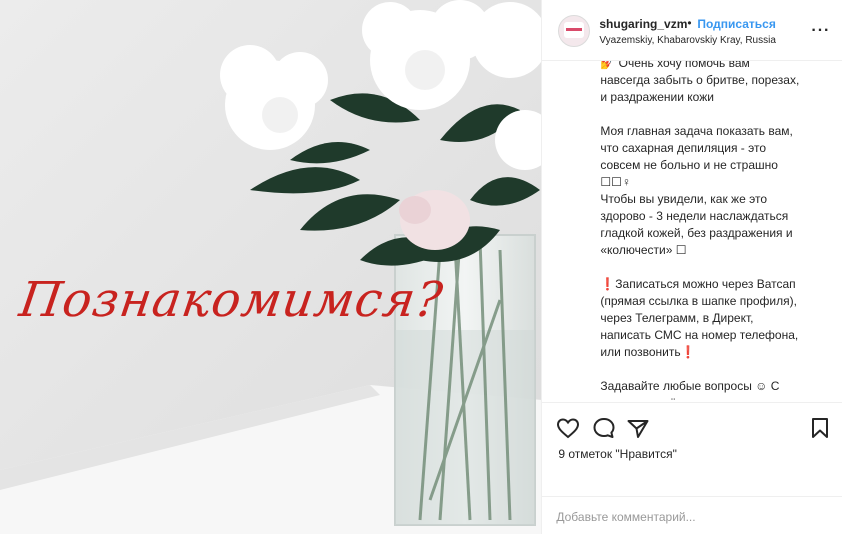  Describe the element at coordinates (736, 24) in the screenshot. I see `follow-button: Подписаться` at that location.